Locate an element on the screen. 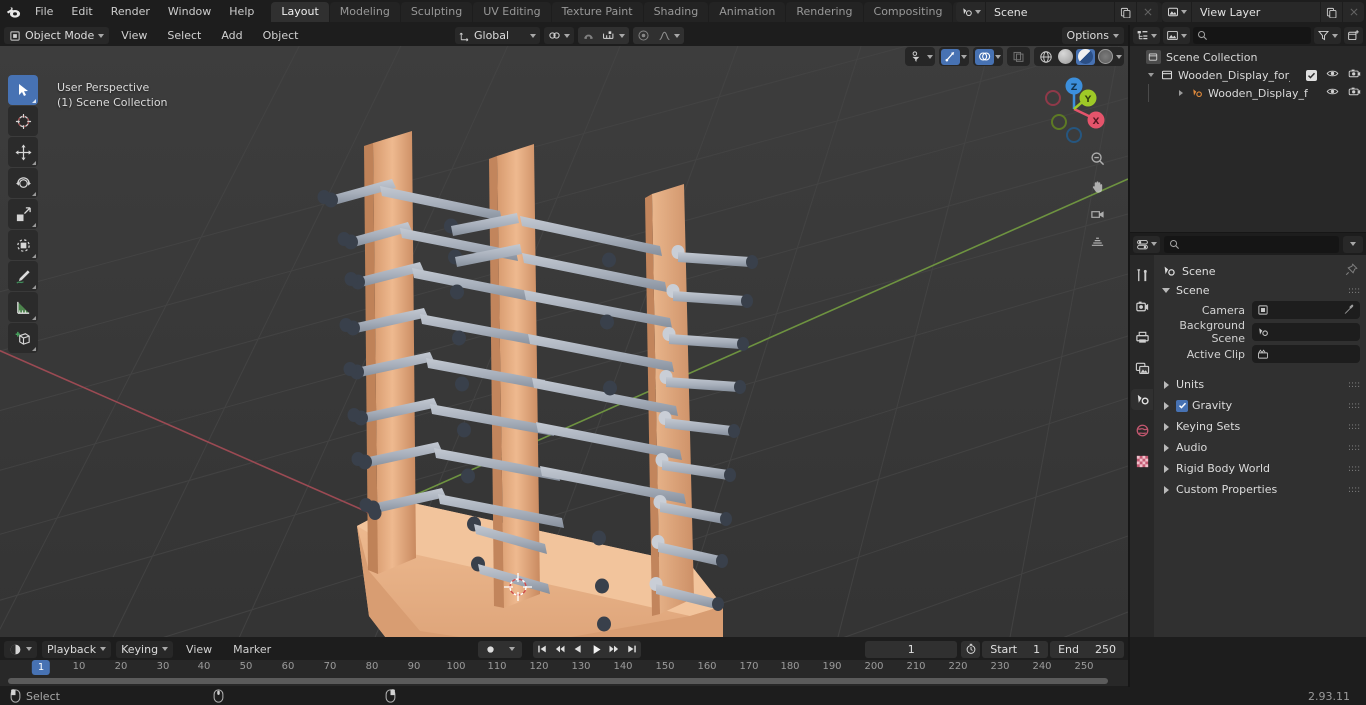 Image resolution: width=1366 pixels, height=705 pixels. tool-transform is located at coordinates (23, 245).